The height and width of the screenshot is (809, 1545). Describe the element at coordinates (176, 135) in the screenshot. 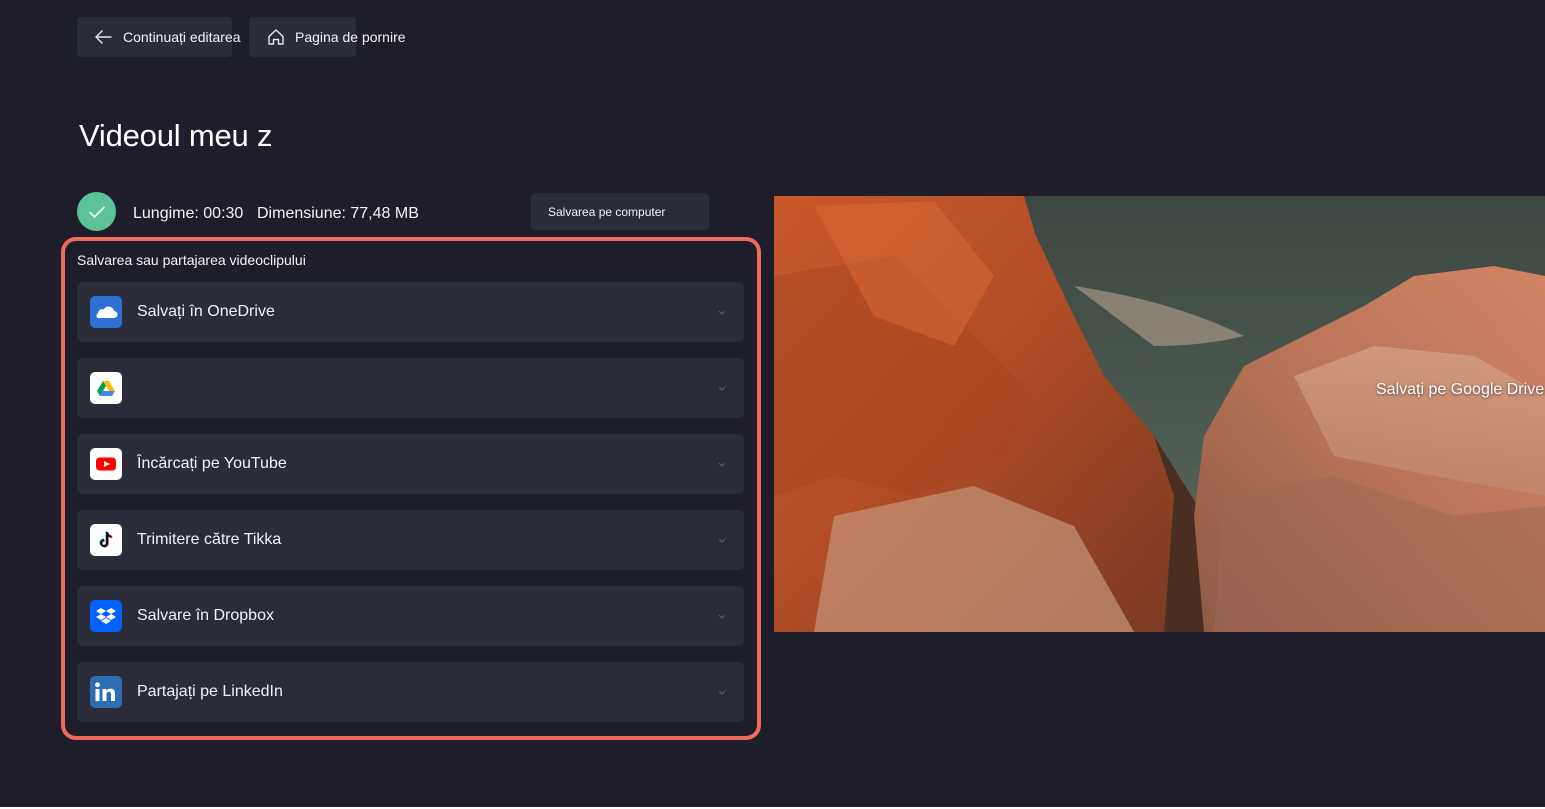

I see `page-title: Videoul meu z` at that location.